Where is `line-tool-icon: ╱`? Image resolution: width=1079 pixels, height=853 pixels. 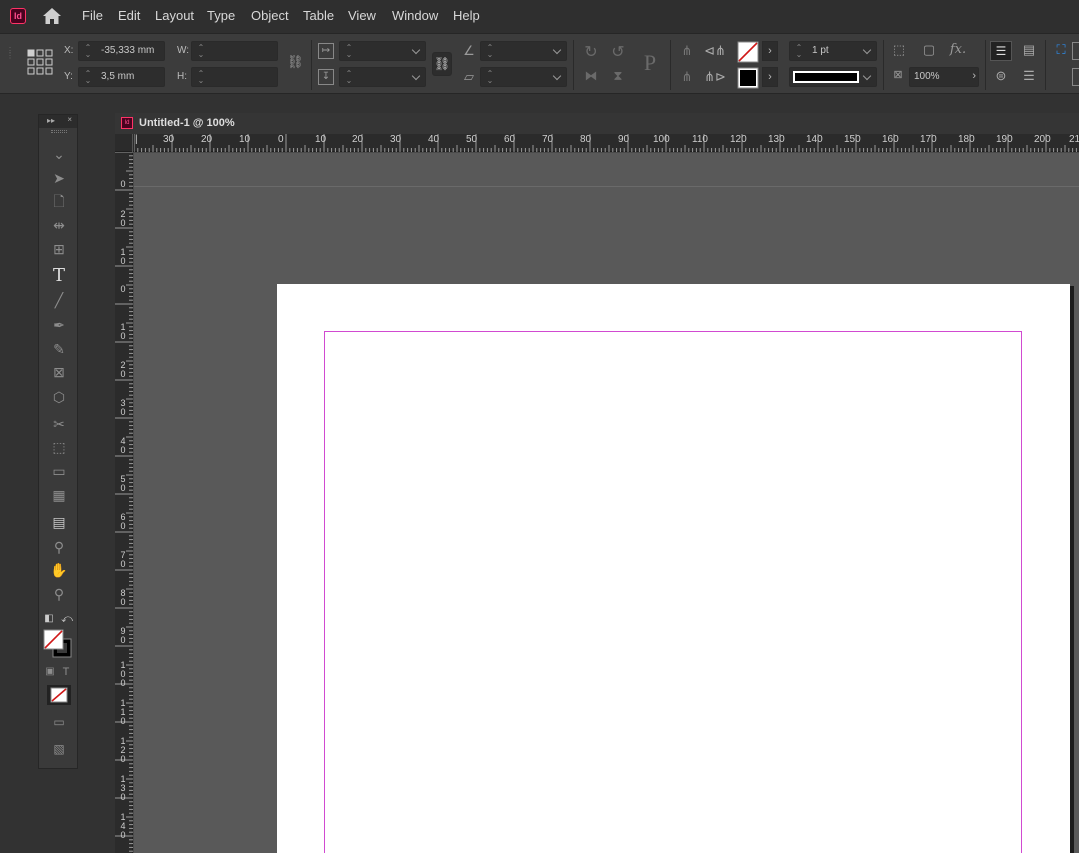 line-tool-icon: ╱ is located at coordinates (59, 300).